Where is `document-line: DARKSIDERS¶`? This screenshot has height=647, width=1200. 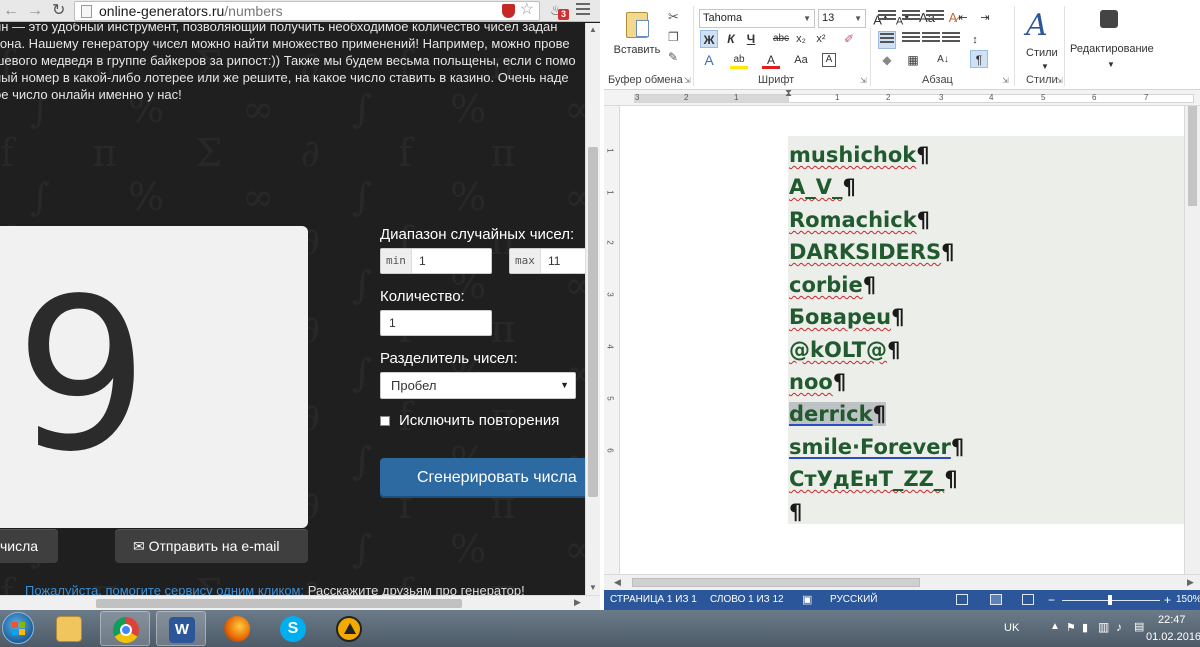 document-line: DARKSIDERS¶ is located at coordinates (872, 252).